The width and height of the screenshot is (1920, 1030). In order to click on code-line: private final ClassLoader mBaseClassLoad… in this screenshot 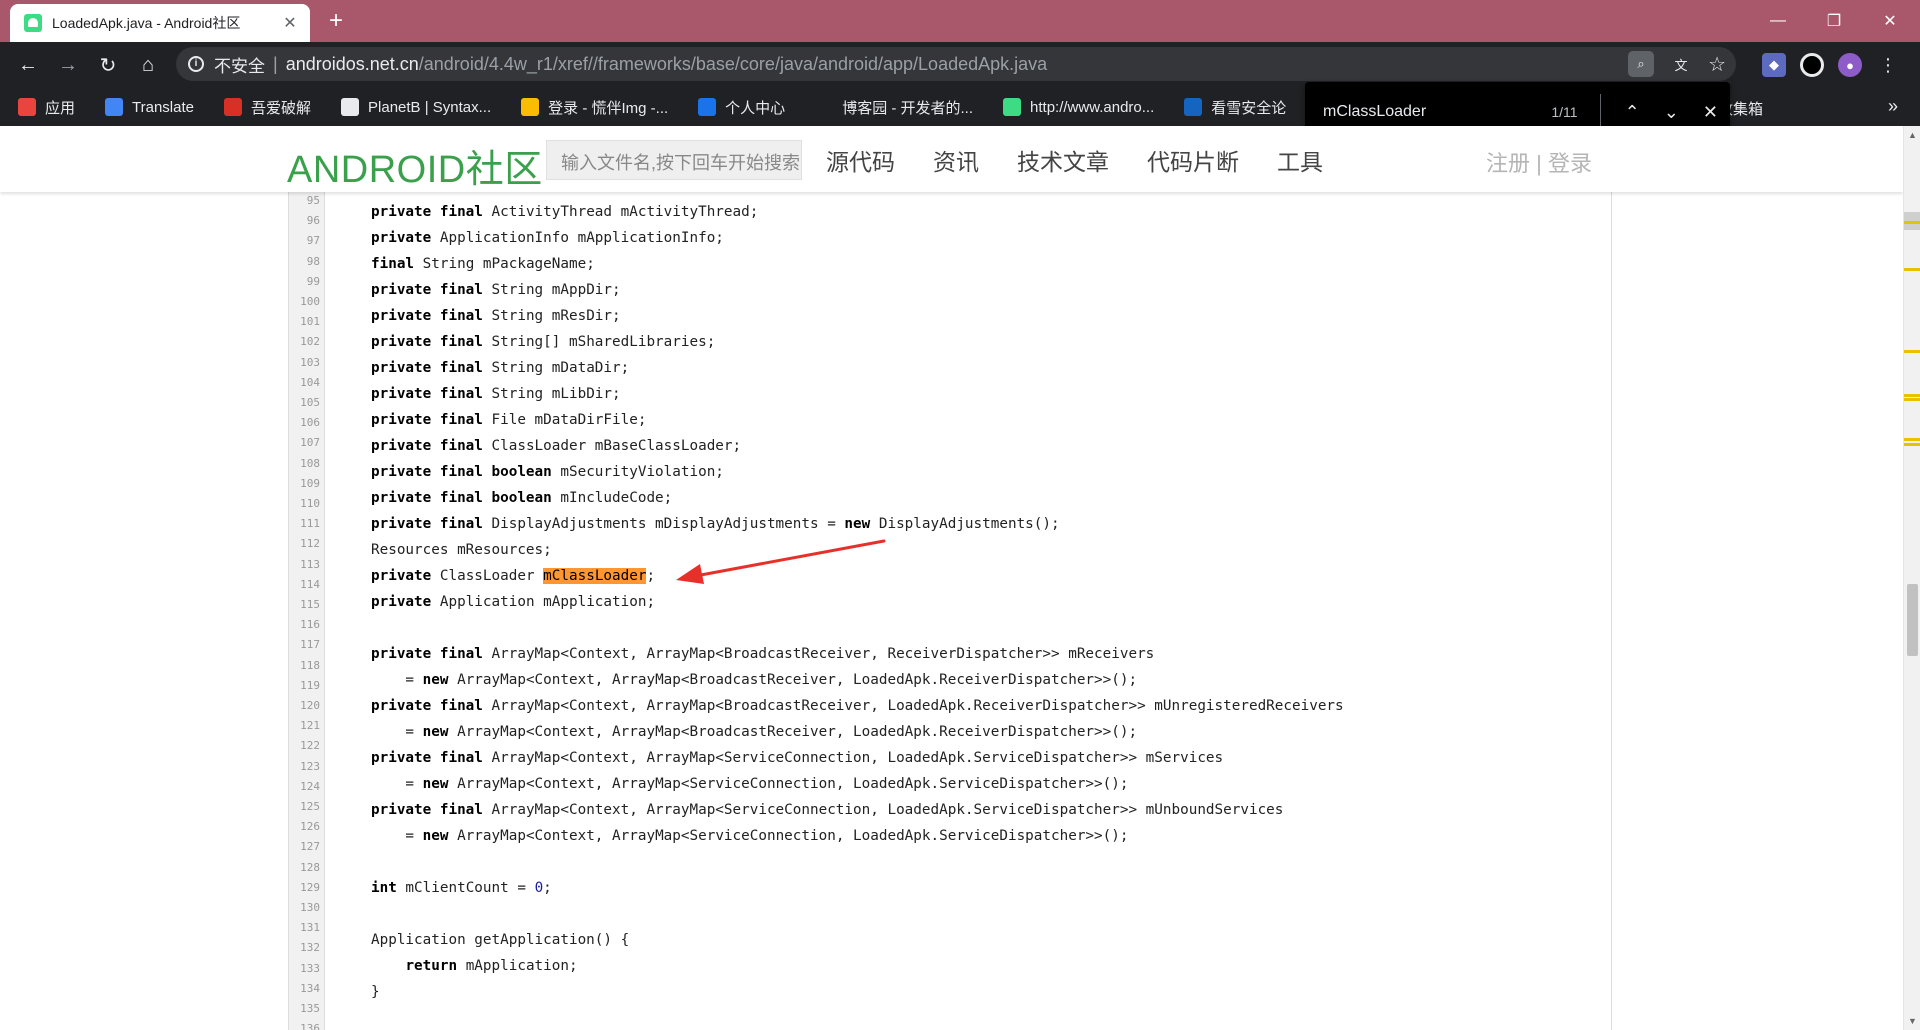, I will do `click(556, 446)`.